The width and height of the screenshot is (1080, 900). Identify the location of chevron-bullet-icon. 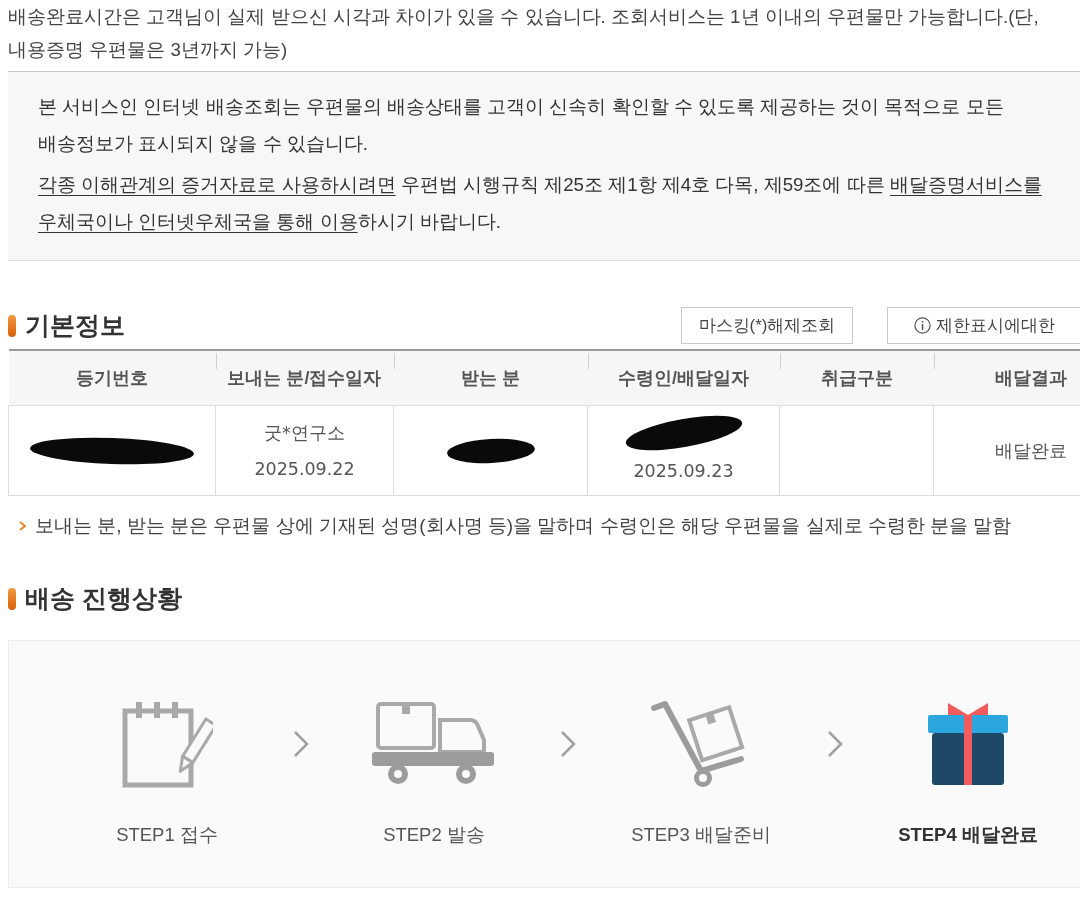
(22, 526).